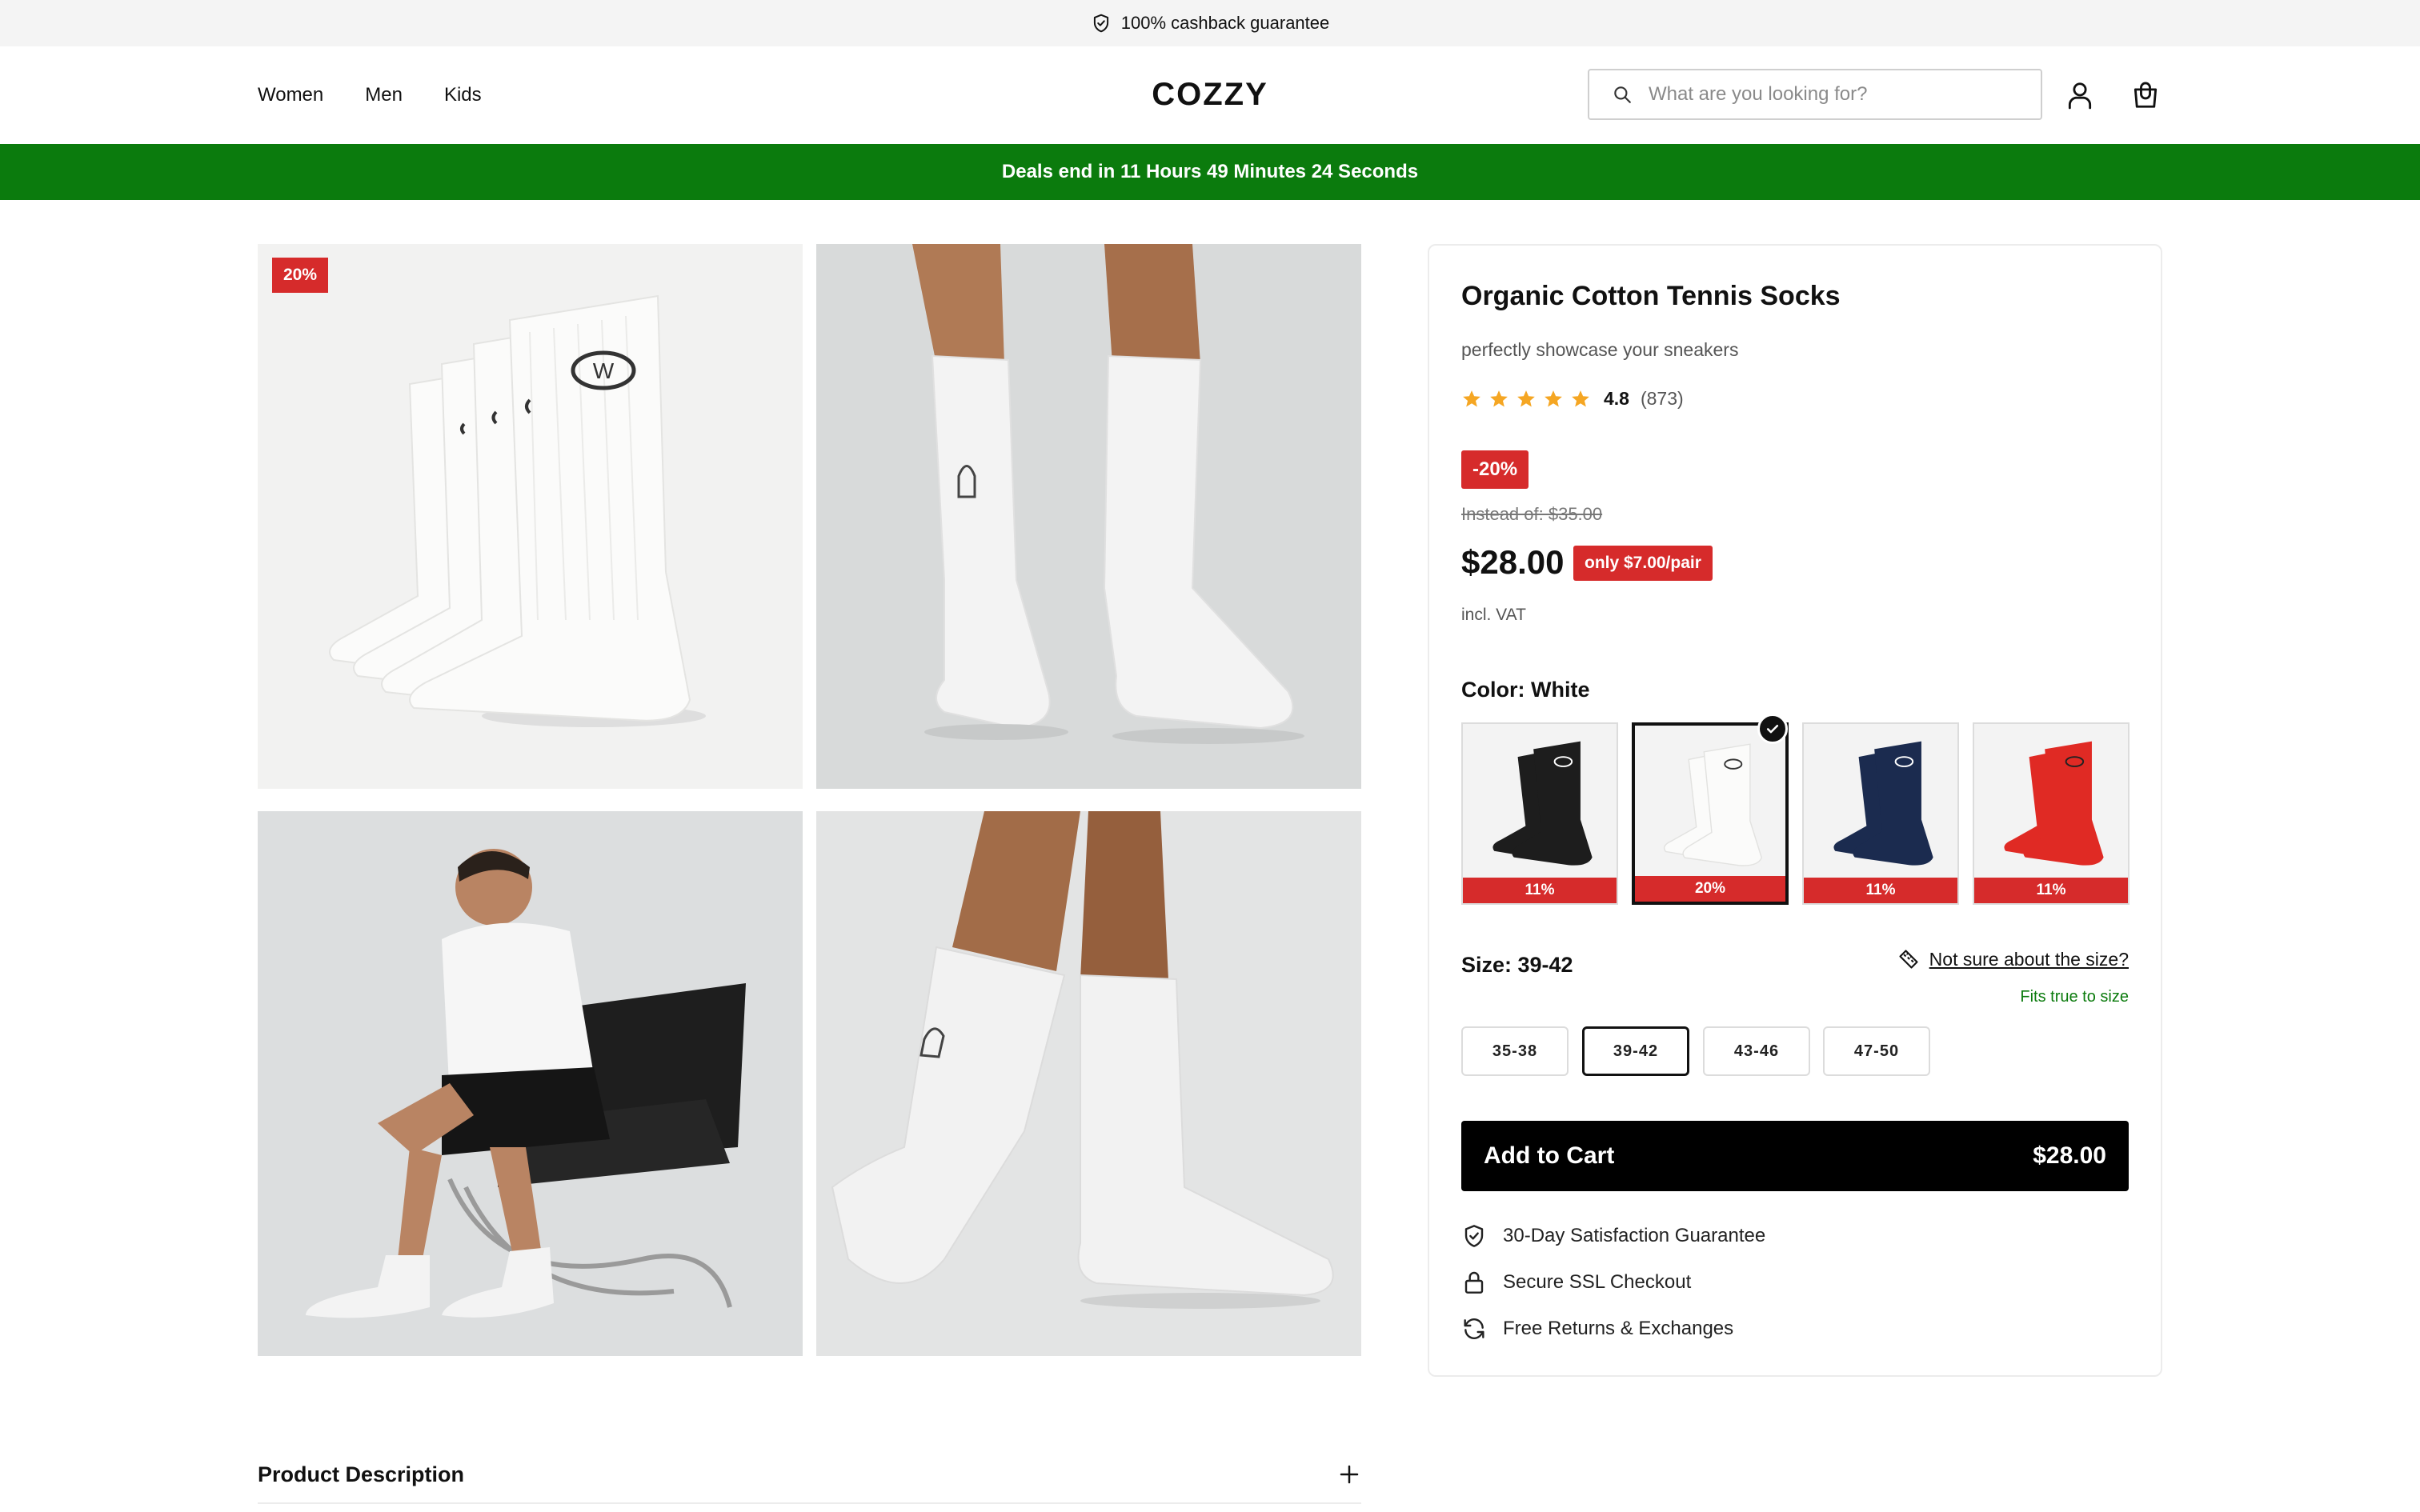 This screenshot has height=1512, width=2420. I want to click on search-icon, so click(1622, 94).